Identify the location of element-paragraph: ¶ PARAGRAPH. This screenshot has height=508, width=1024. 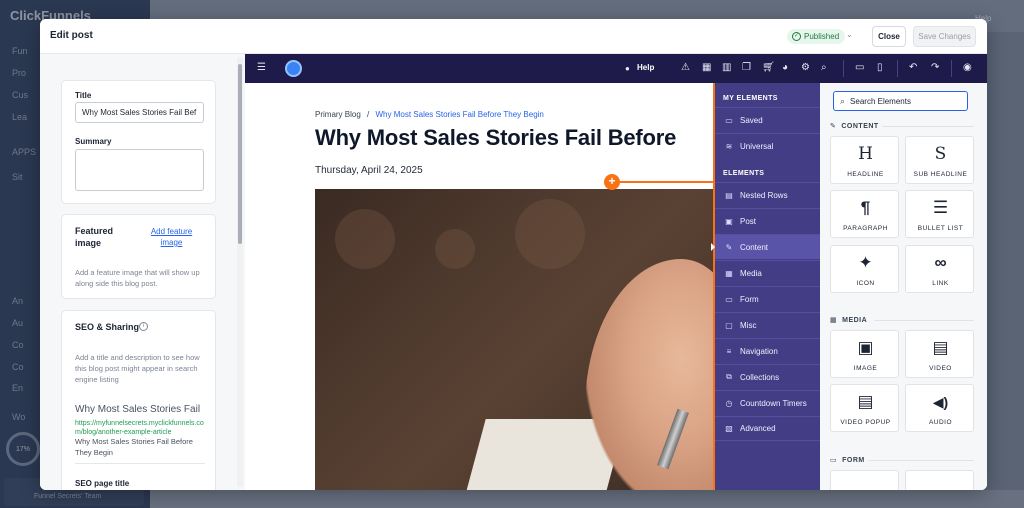
(864, 214).